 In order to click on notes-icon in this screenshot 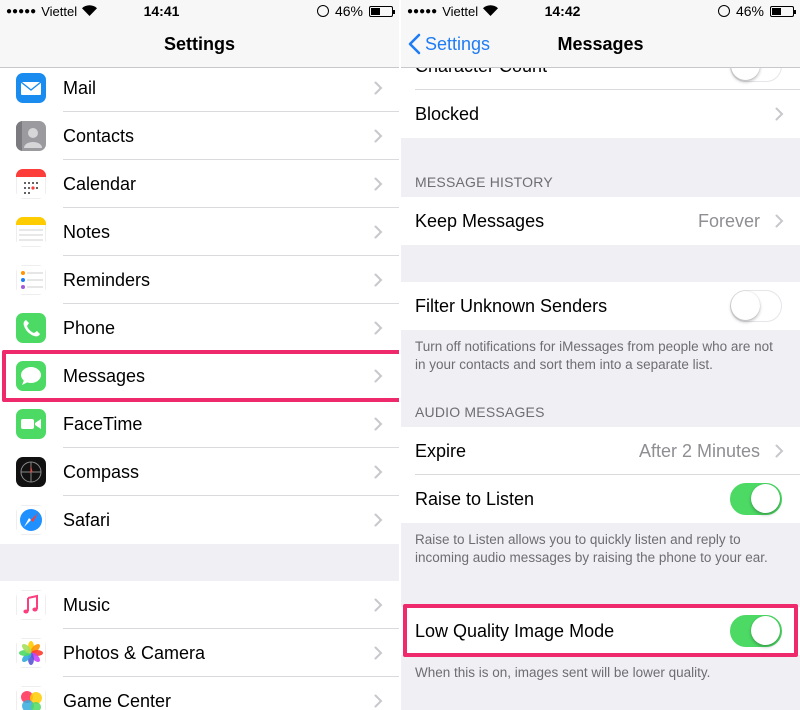, I will do `click(31, 232)`.